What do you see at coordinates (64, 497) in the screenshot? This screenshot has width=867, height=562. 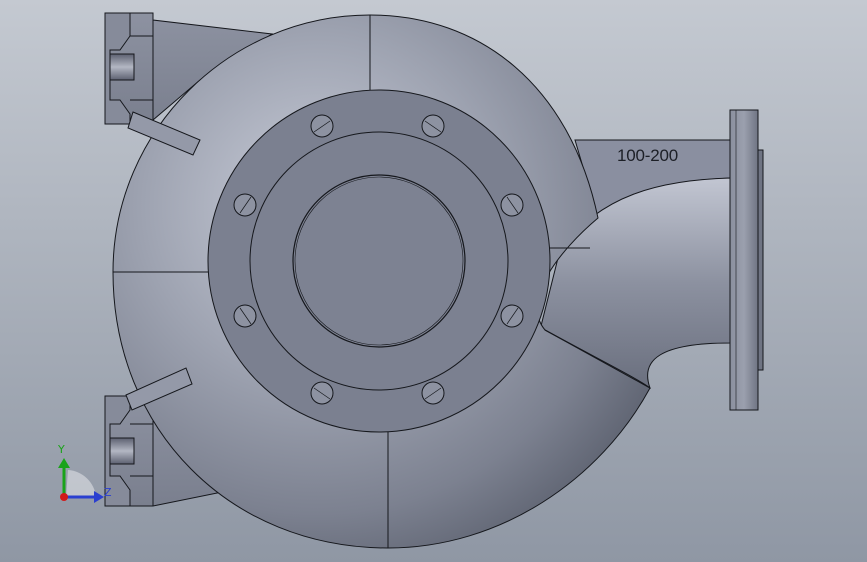 I see `x-axis-marker` at bounding box center [64, 497].